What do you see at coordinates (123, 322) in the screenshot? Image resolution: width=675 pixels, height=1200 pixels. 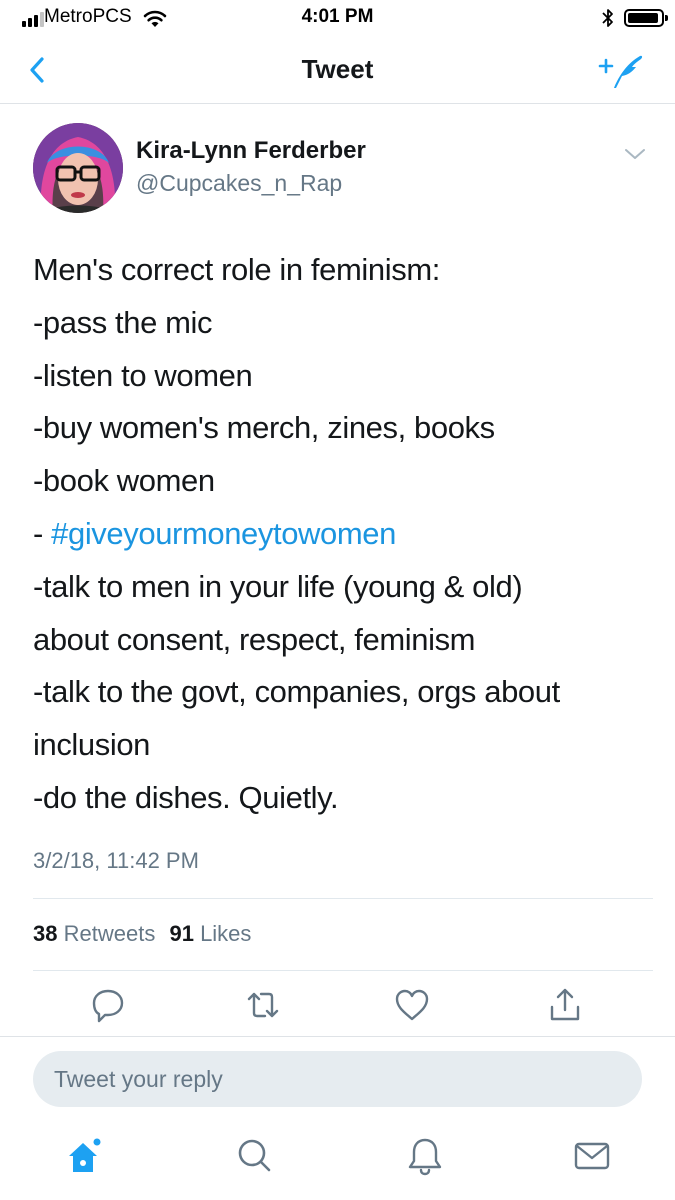 I see `tweet-line: -pass the mic` at bounding box center [123, 322].